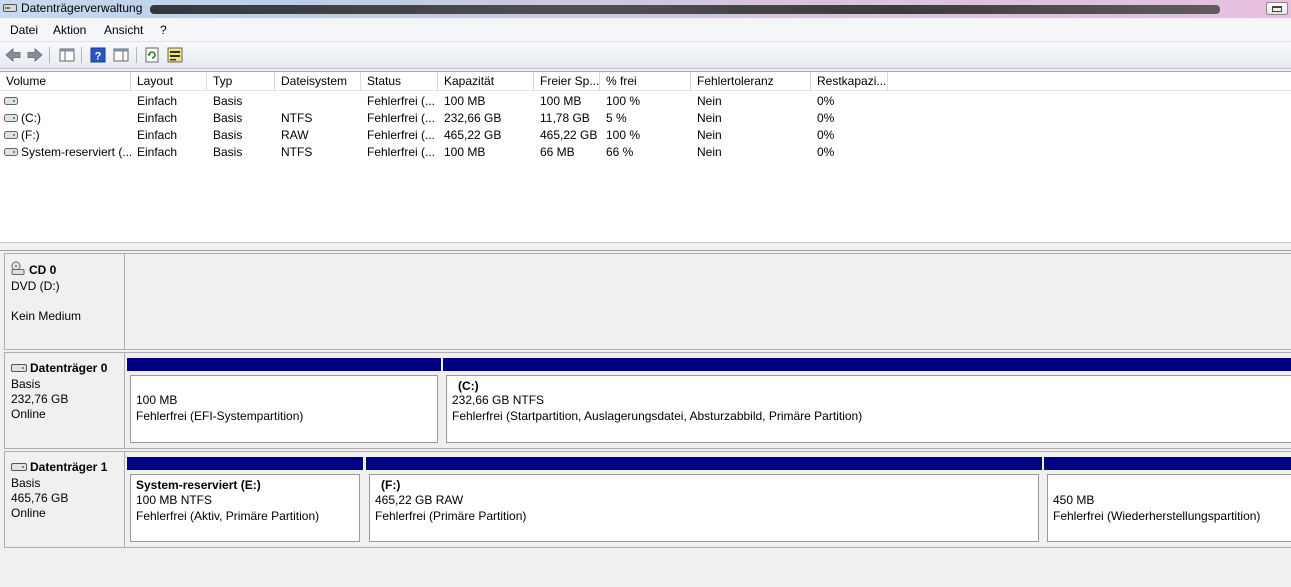  What do you see at coordinates (35, 286) in the screenshot?
I see `cd-type: DVD (D:)` at bounding box center [35, 286].